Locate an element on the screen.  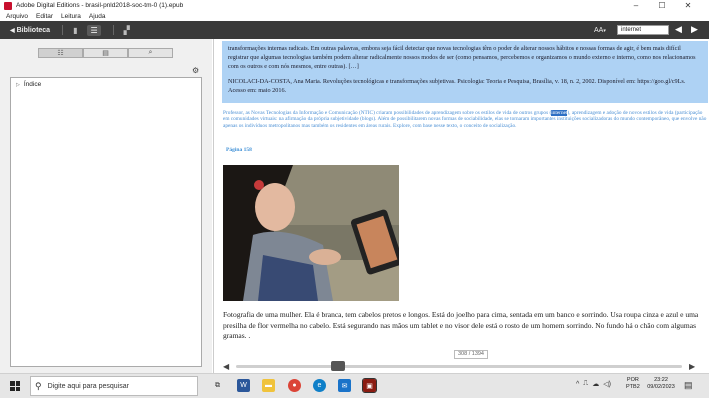
next-page-icon: ▶ is located at coordinates (692, 366).